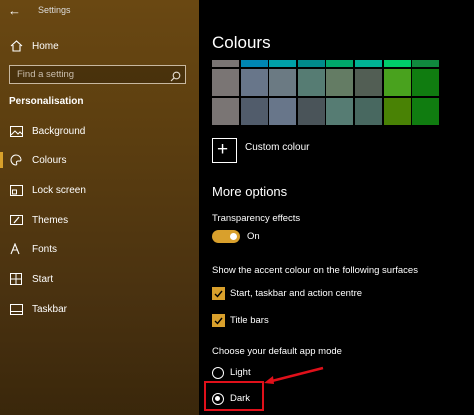  I want to click on custom-colour-label: Custom colour, so click(277, 147).